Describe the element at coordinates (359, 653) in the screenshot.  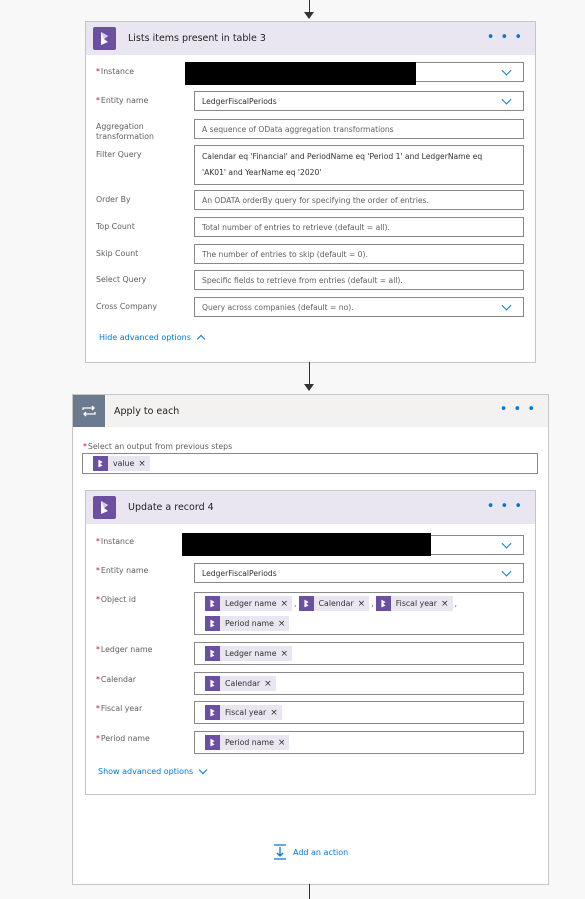
I see `ledger-name-input: Ledger name ×` at that location.